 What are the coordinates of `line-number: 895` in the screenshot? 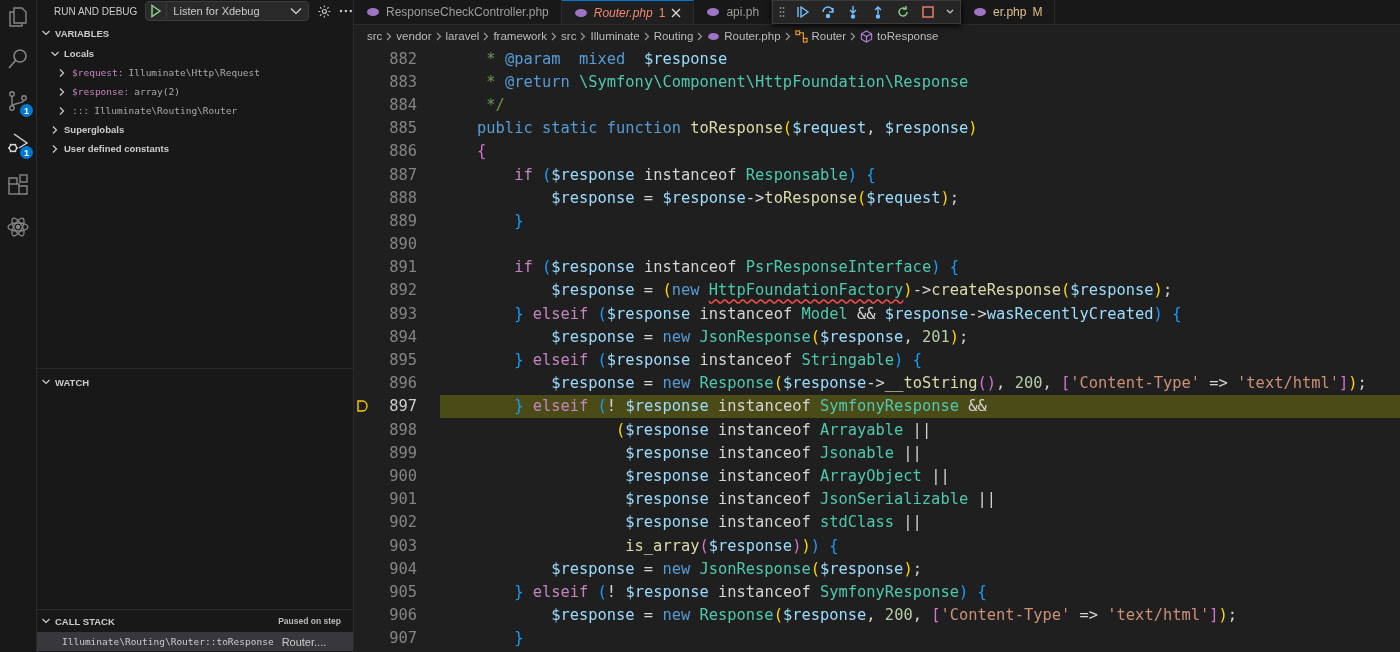 It's located at (402, 360).